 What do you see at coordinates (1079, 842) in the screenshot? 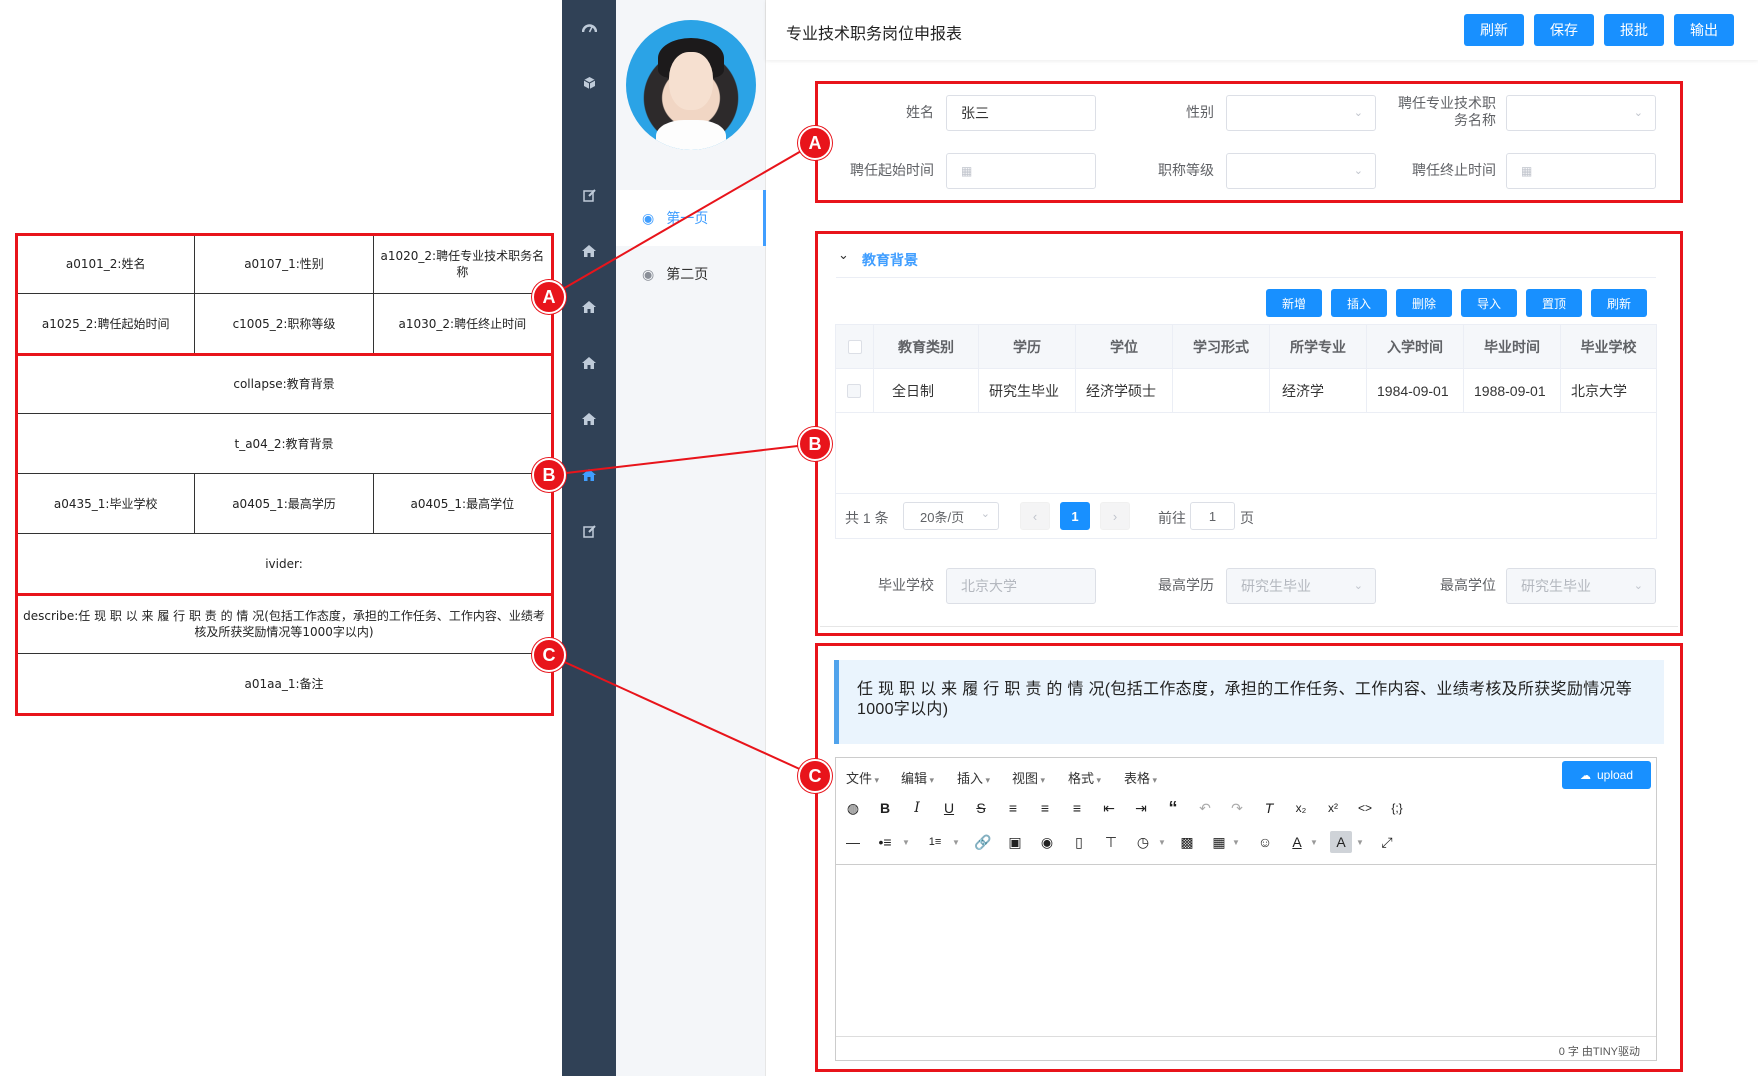
I see `bookmark-icon: ▯` at bounding box center [1079, 842].